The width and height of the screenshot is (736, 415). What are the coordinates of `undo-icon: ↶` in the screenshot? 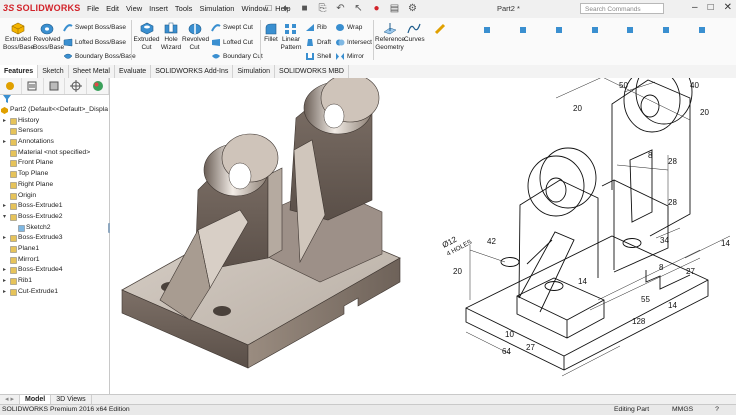 It's located at (340, 8).